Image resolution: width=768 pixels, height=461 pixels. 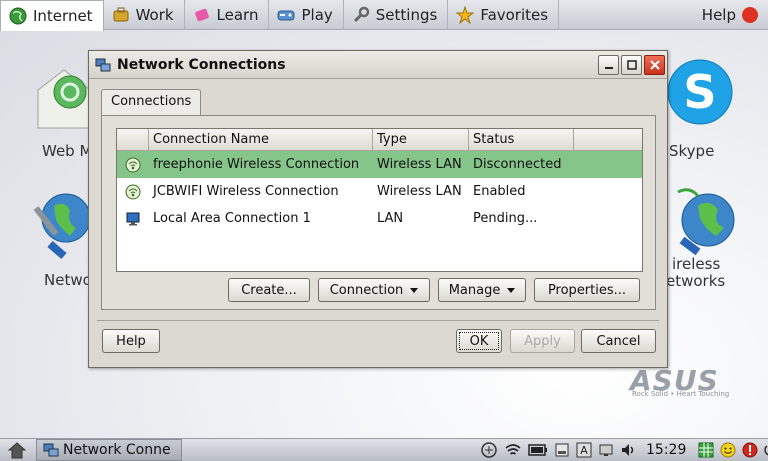 I want to click on desktop-label-networks: etworks, so click(x=696, y=281).